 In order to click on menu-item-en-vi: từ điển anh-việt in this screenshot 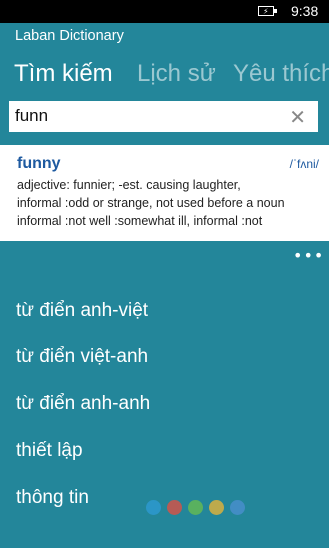, I will do `click(82, 311)`.